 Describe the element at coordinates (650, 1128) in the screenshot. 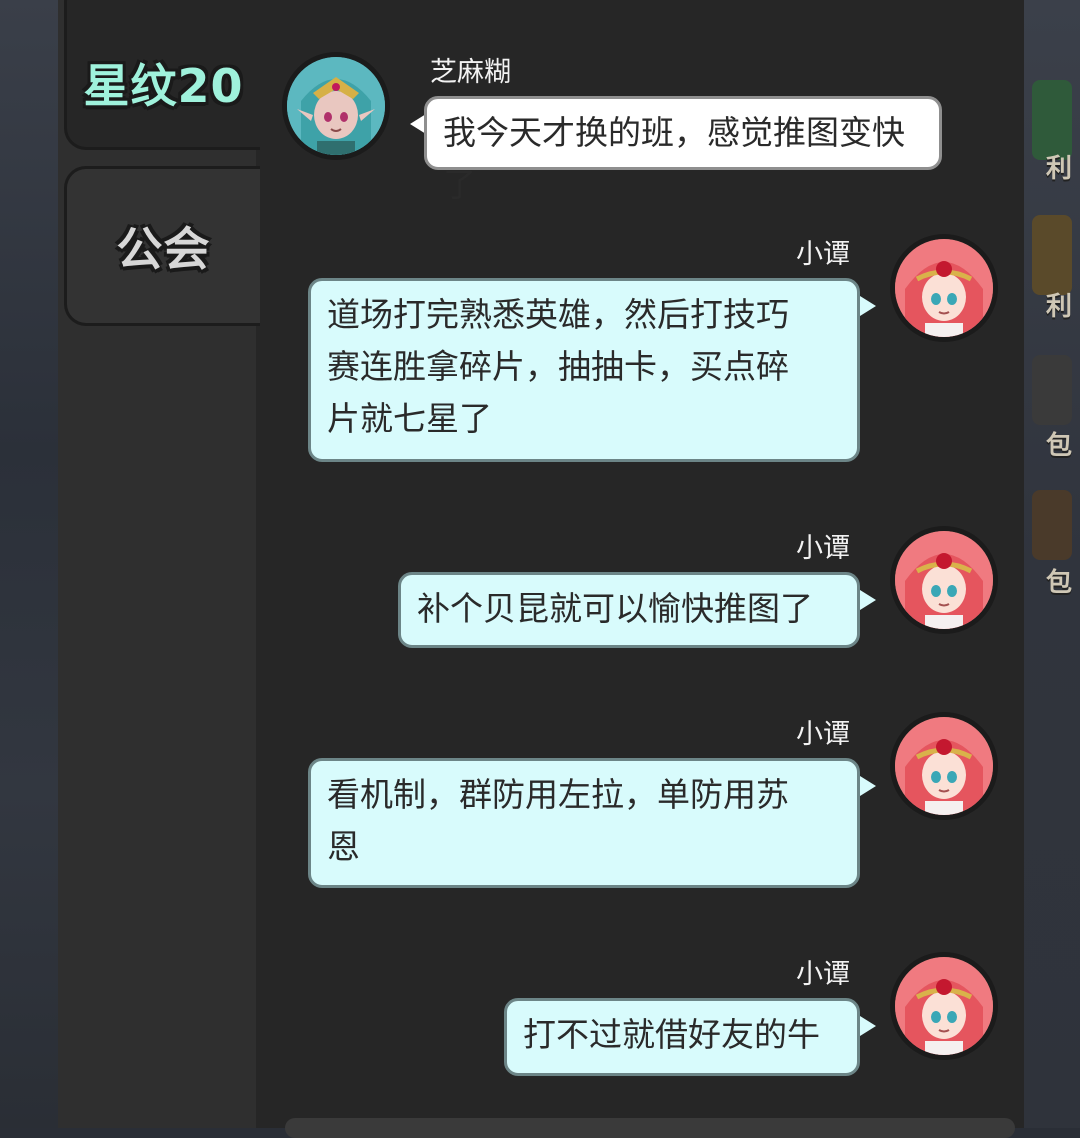

I see `input-bar-edge` at that location.